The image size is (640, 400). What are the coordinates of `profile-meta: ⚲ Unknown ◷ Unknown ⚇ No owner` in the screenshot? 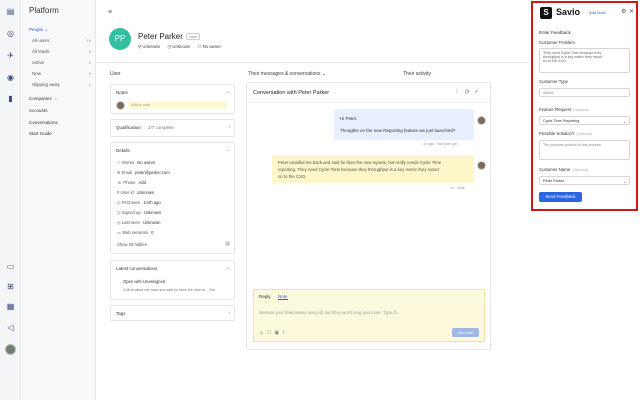 It's located at (182, 47).